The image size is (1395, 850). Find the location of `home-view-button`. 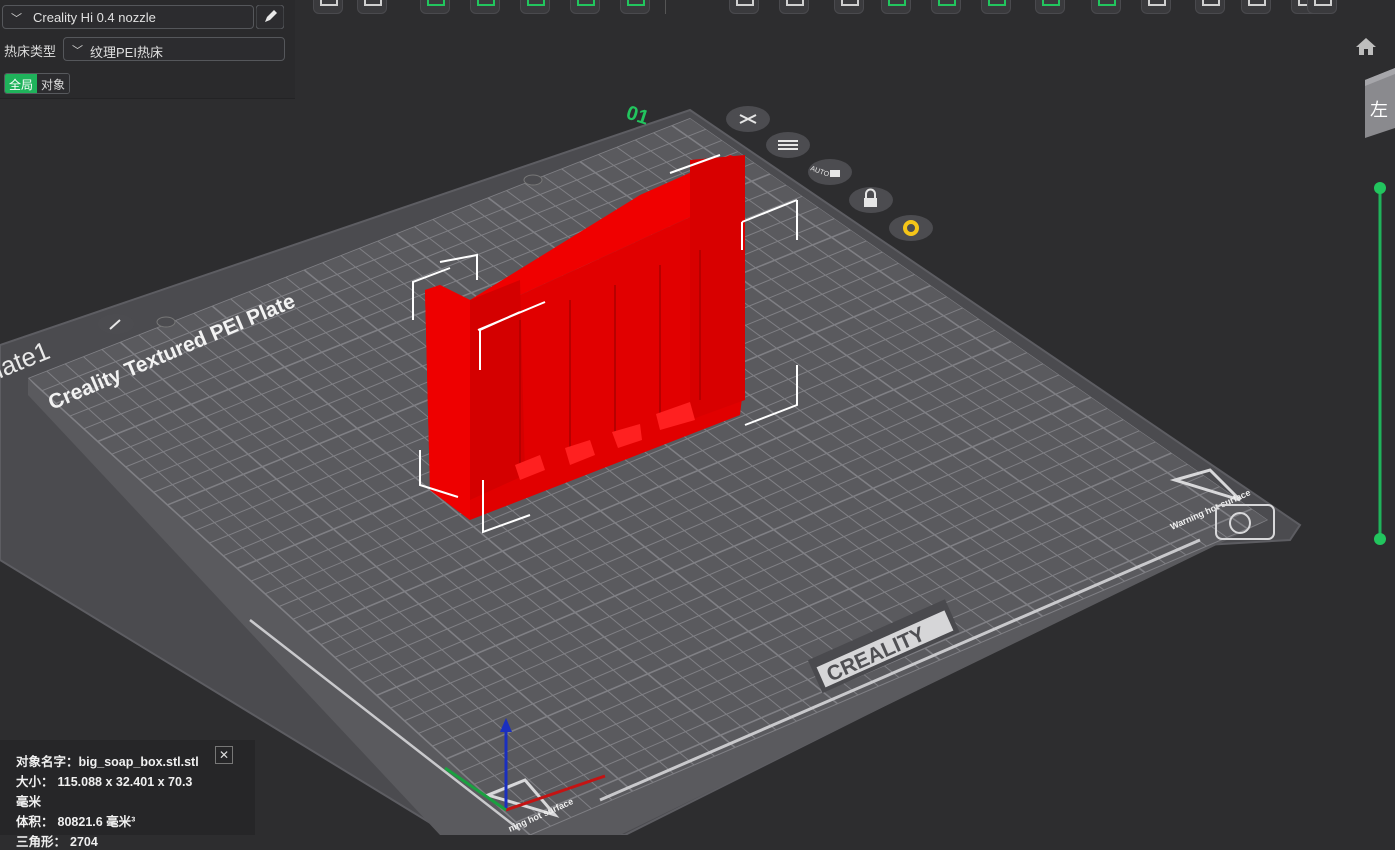

home-view-button is located at coordinates (1366, 47).